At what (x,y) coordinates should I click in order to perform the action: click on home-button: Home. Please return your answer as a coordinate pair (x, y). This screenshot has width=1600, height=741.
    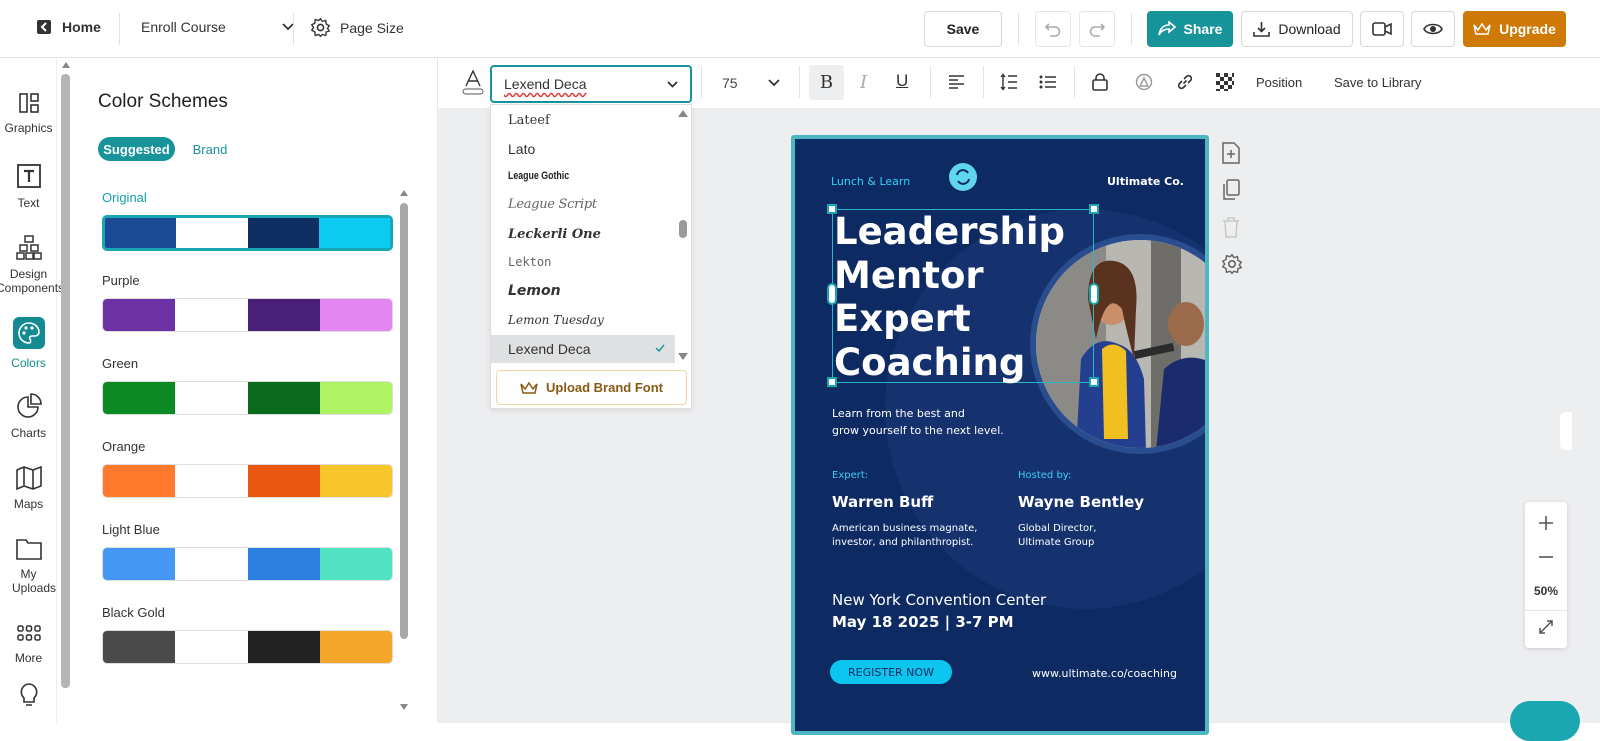
    Looking at the image, I should click on (68, 27).